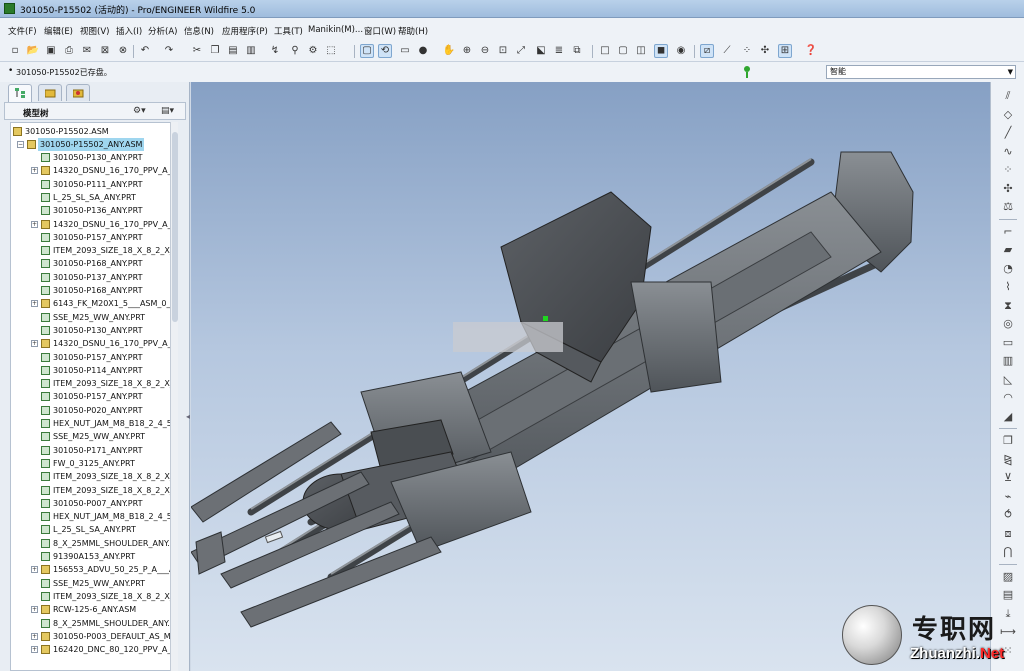 Image resolution: width=1024 pixels, height=671 pixels. Describe the element at coordinates (78, 92) in the screenshot. I see `tab-favorites` at that location.